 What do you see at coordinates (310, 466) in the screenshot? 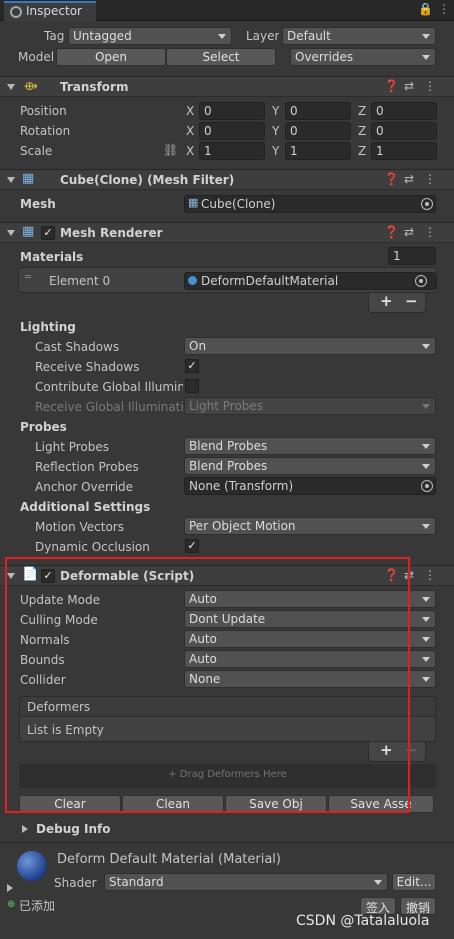
I see `reflection-probes-dropdown: Blend Probes` at bounding box center [310, 466].